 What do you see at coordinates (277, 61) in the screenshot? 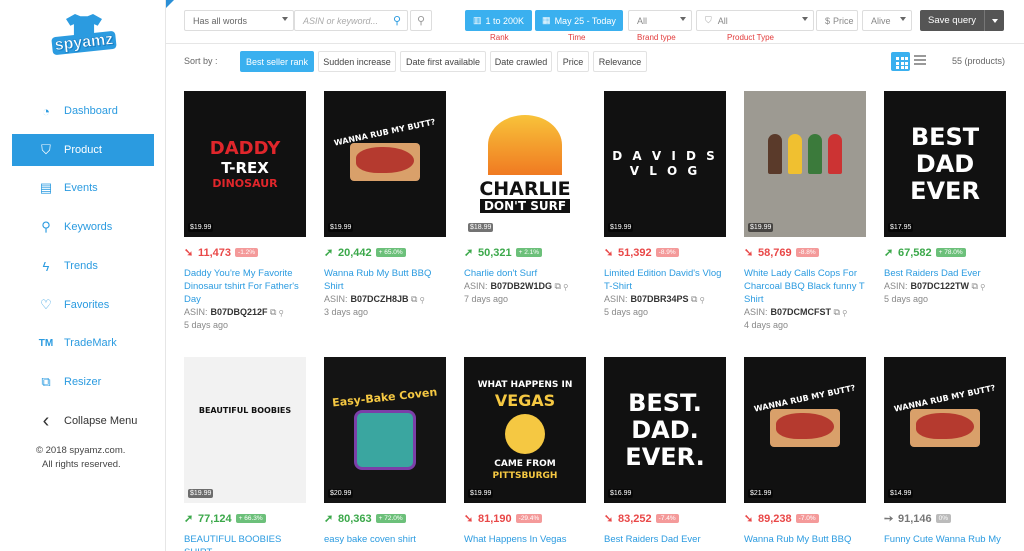
I see `sort-option-best-seller-rank: Best seller rank` at bounding box center [277, 61].